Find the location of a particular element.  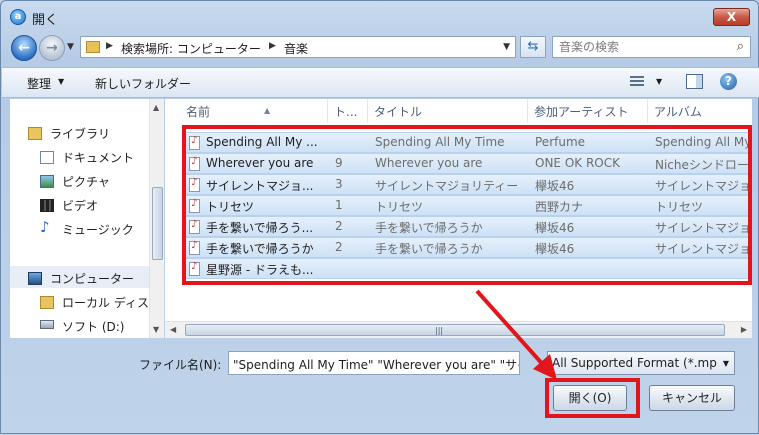

annotation-arrow is located at coordinates (516, 334).